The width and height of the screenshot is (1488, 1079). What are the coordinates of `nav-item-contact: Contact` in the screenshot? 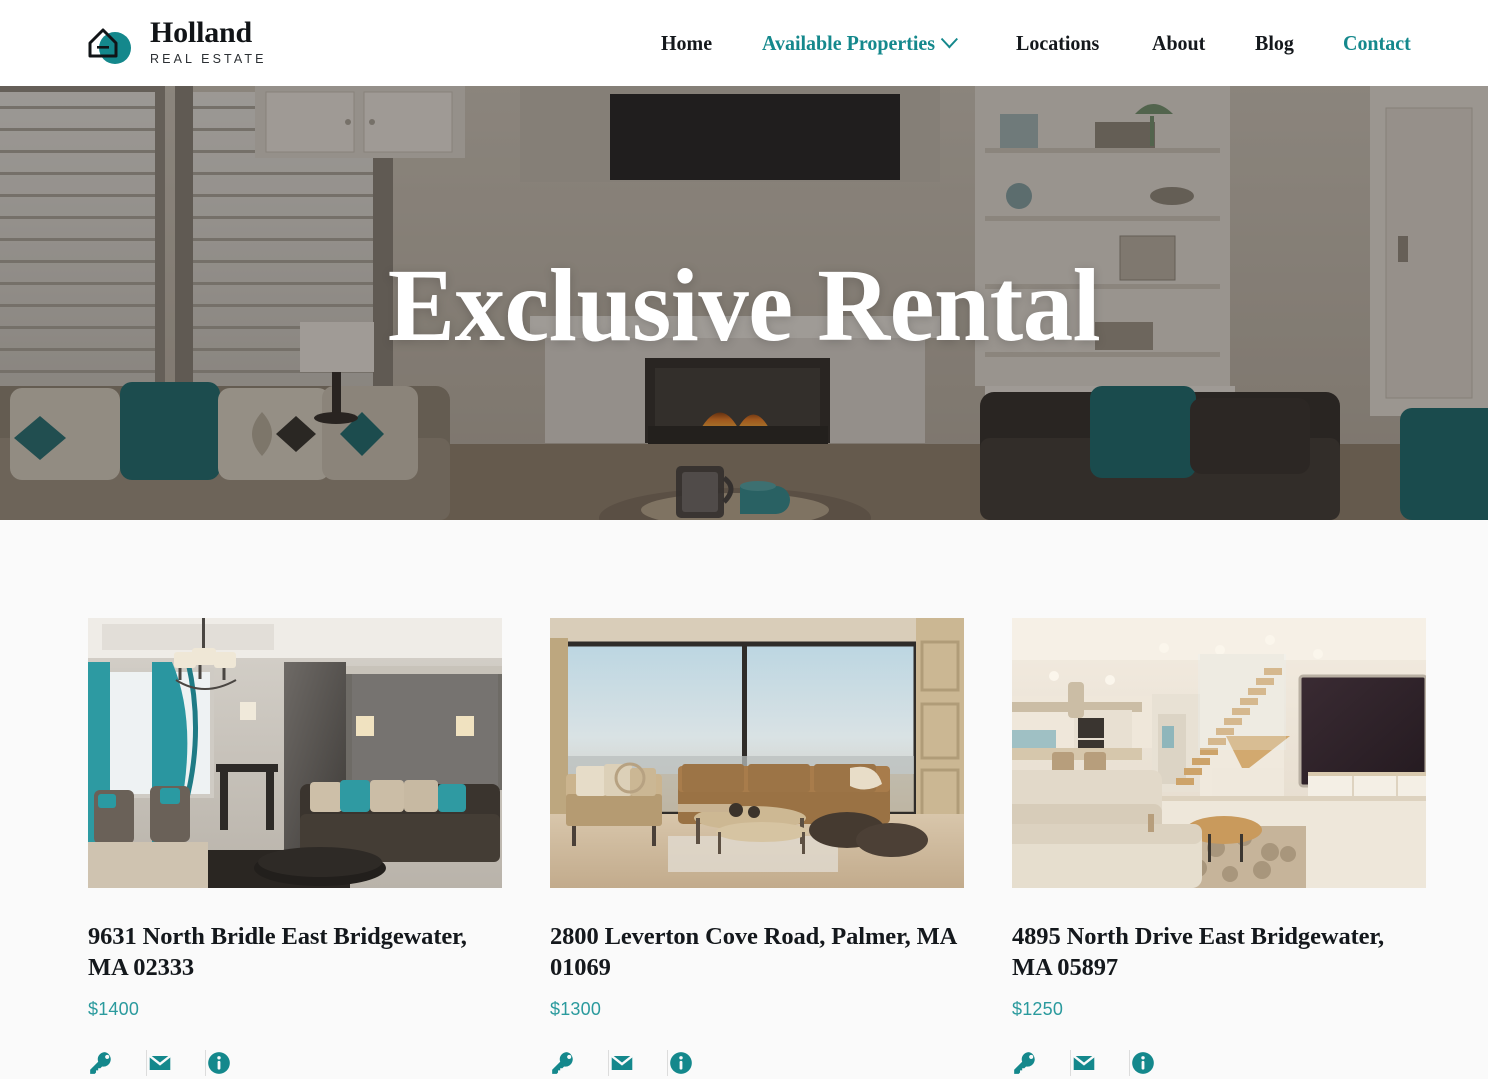 It's located at (1377, 43).